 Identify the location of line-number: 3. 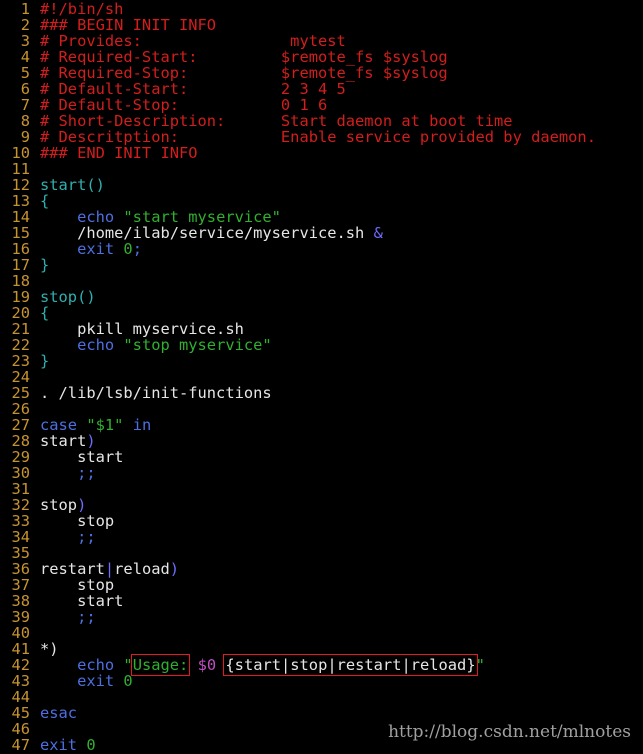
(25, 41).